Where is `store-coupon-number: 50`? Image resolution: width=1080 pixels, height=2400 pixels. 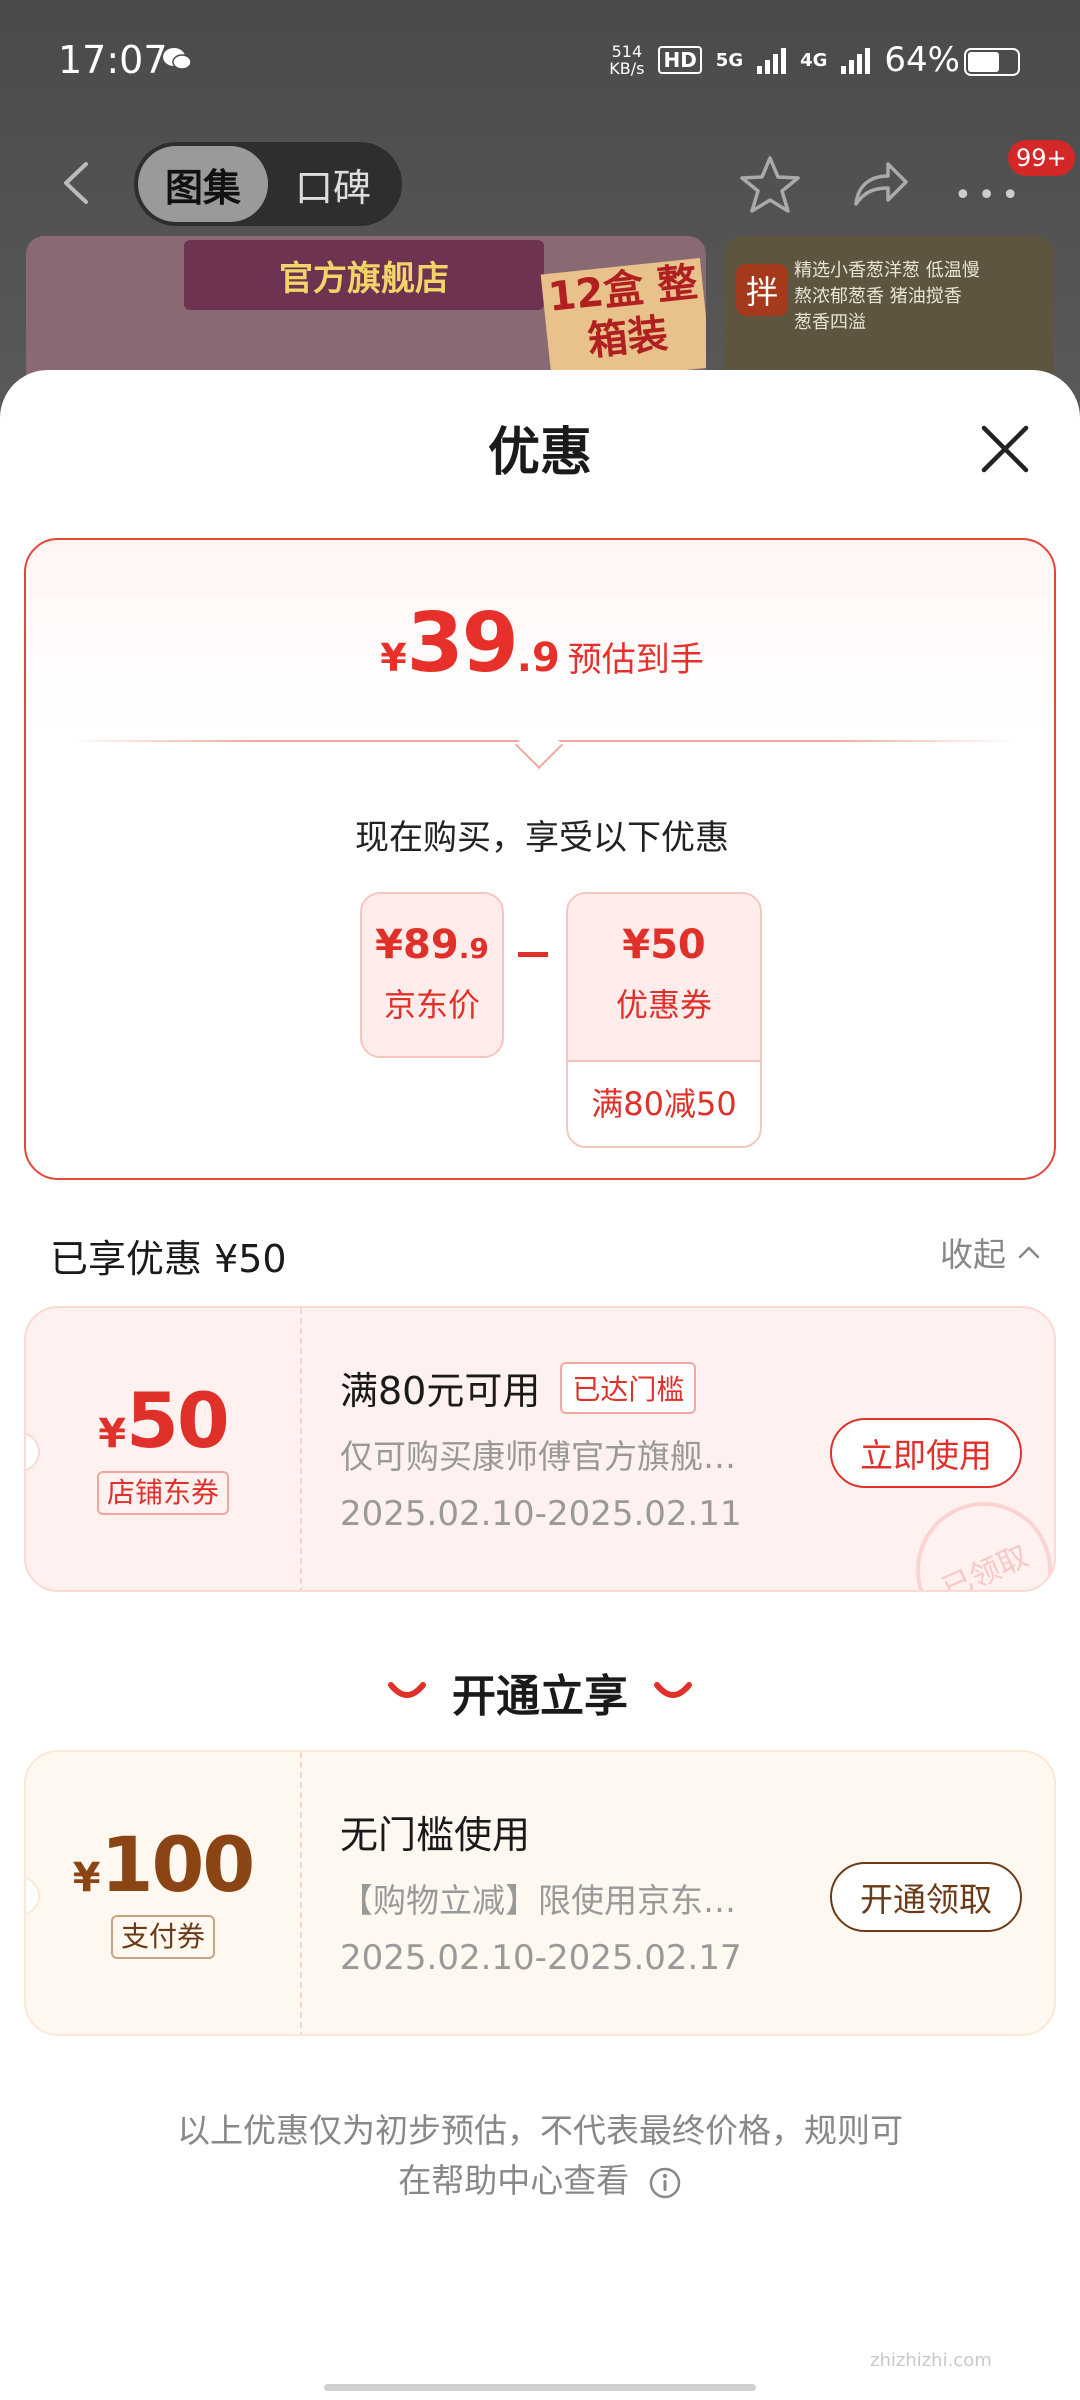 store-coupon-number: 50 is located at coordinates (178, 1420).